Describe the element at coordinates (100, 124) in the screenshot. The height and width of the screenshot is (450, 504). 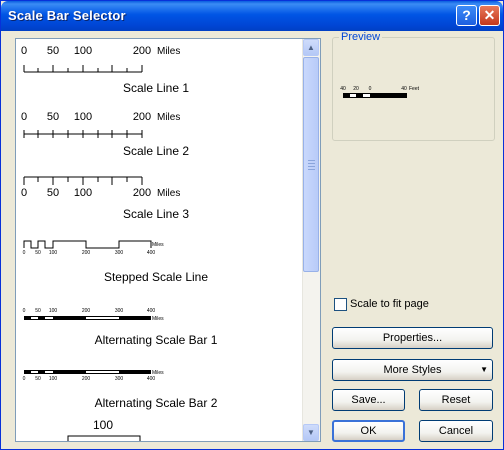
I see `scale-line-2-item: 0 50 100 200 Miles` at that location.